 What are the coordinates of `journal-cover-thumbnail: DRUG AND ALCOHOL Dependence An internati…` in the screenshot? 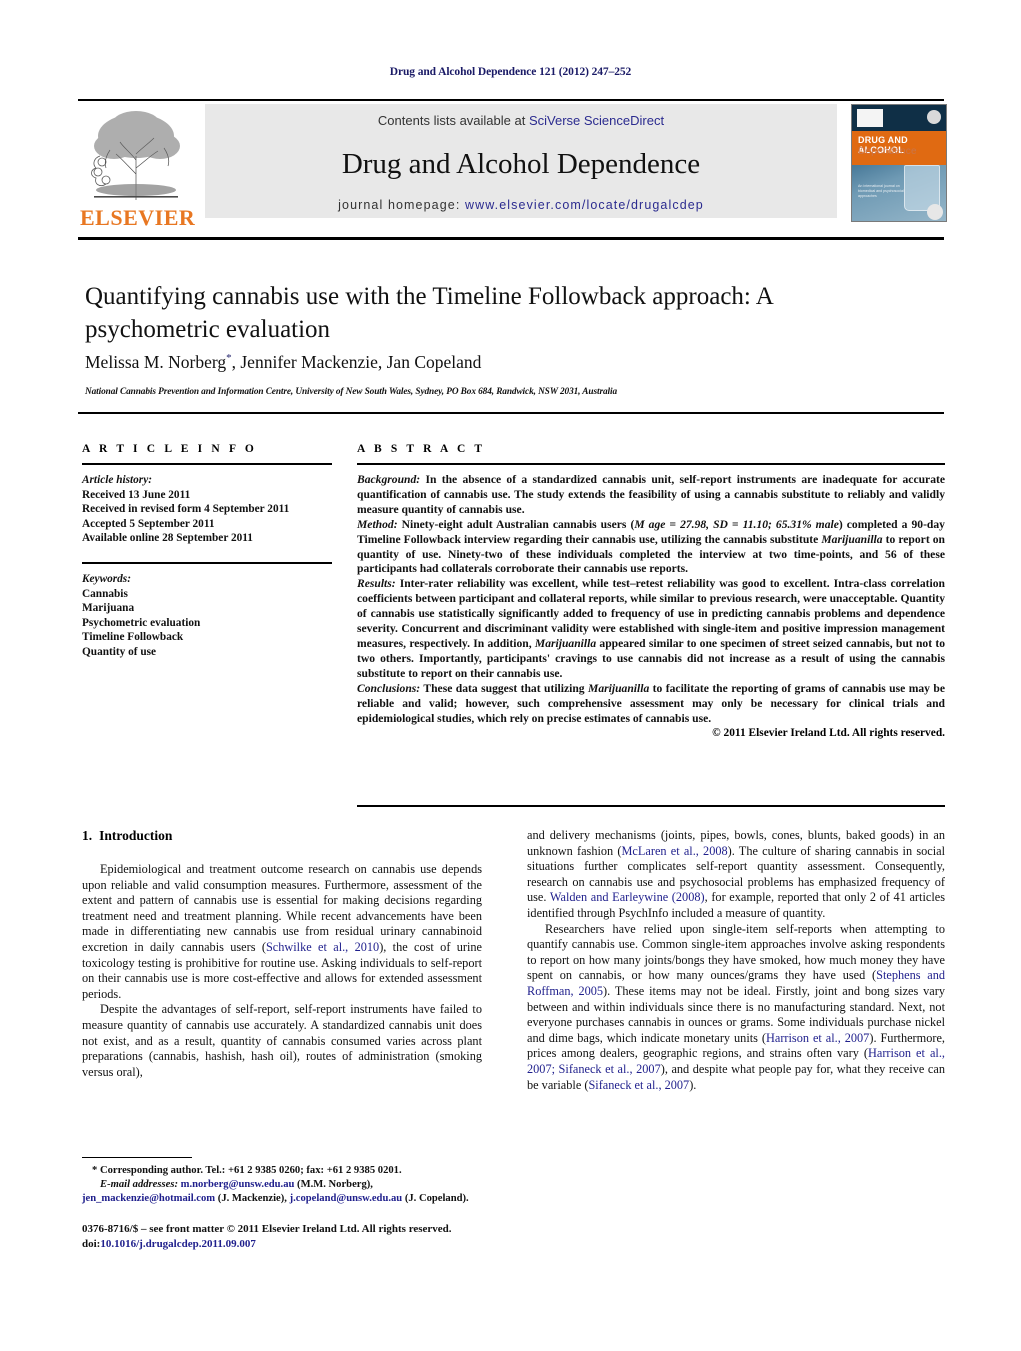 It's located at (899, 163).